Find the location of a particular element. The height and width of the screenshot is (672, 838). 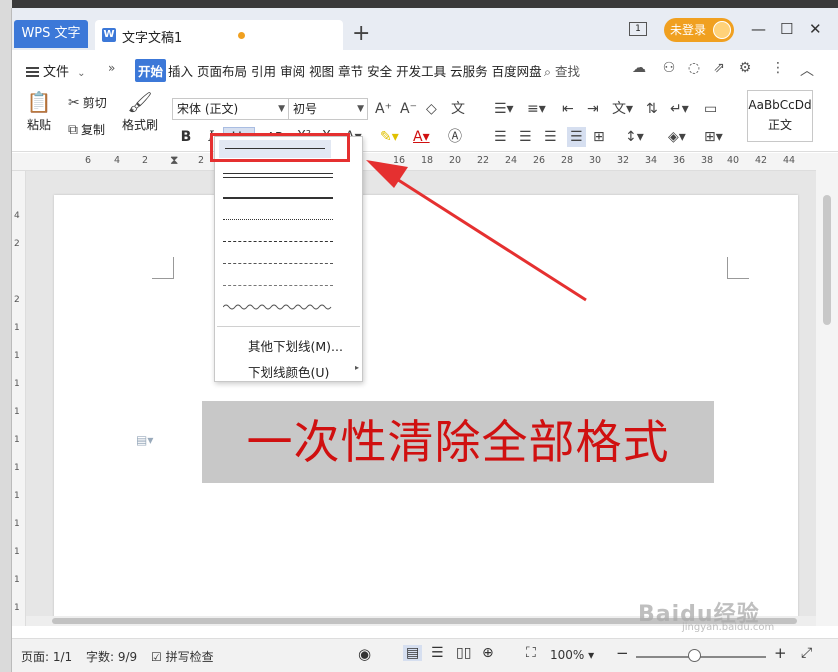

shading-icon: ◈▾ is located at coordinates (677, 137).